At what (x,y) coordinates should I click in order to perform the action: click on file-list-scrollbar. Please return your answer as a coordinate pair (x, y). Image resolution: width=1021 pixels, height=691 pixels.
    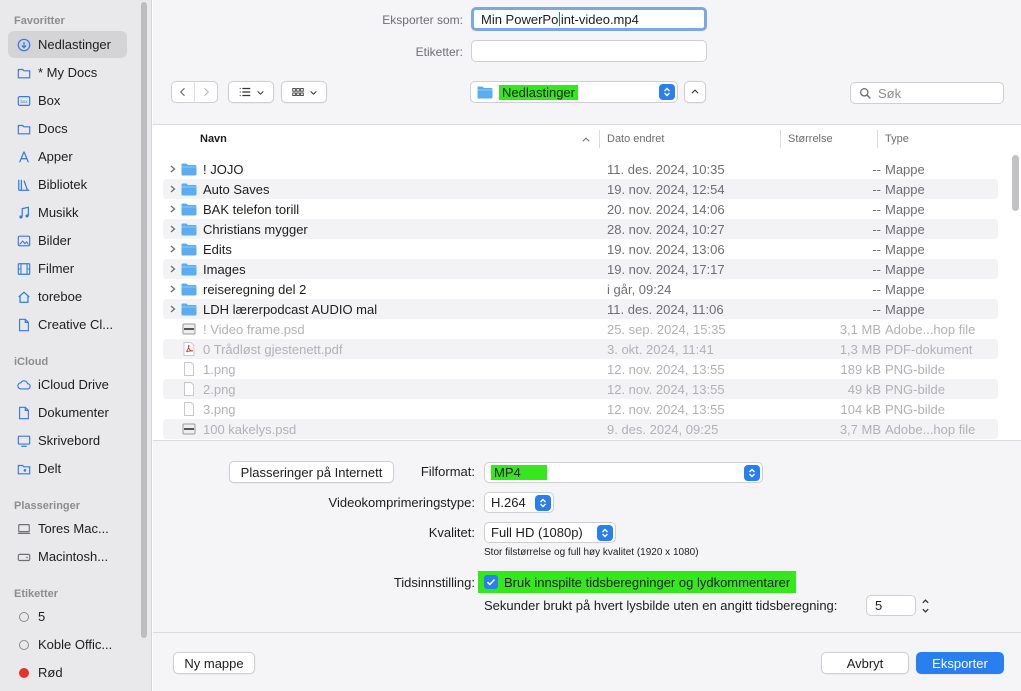
    Looking at the image, I should click on (1015, 183).